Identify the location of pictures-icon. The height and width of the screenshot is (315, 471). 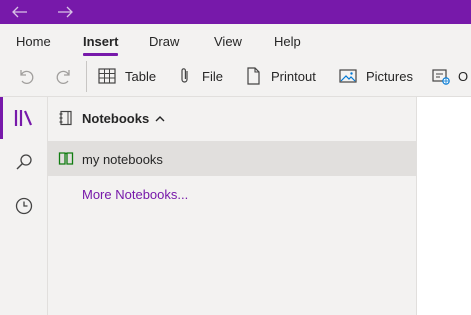
(348, 76).